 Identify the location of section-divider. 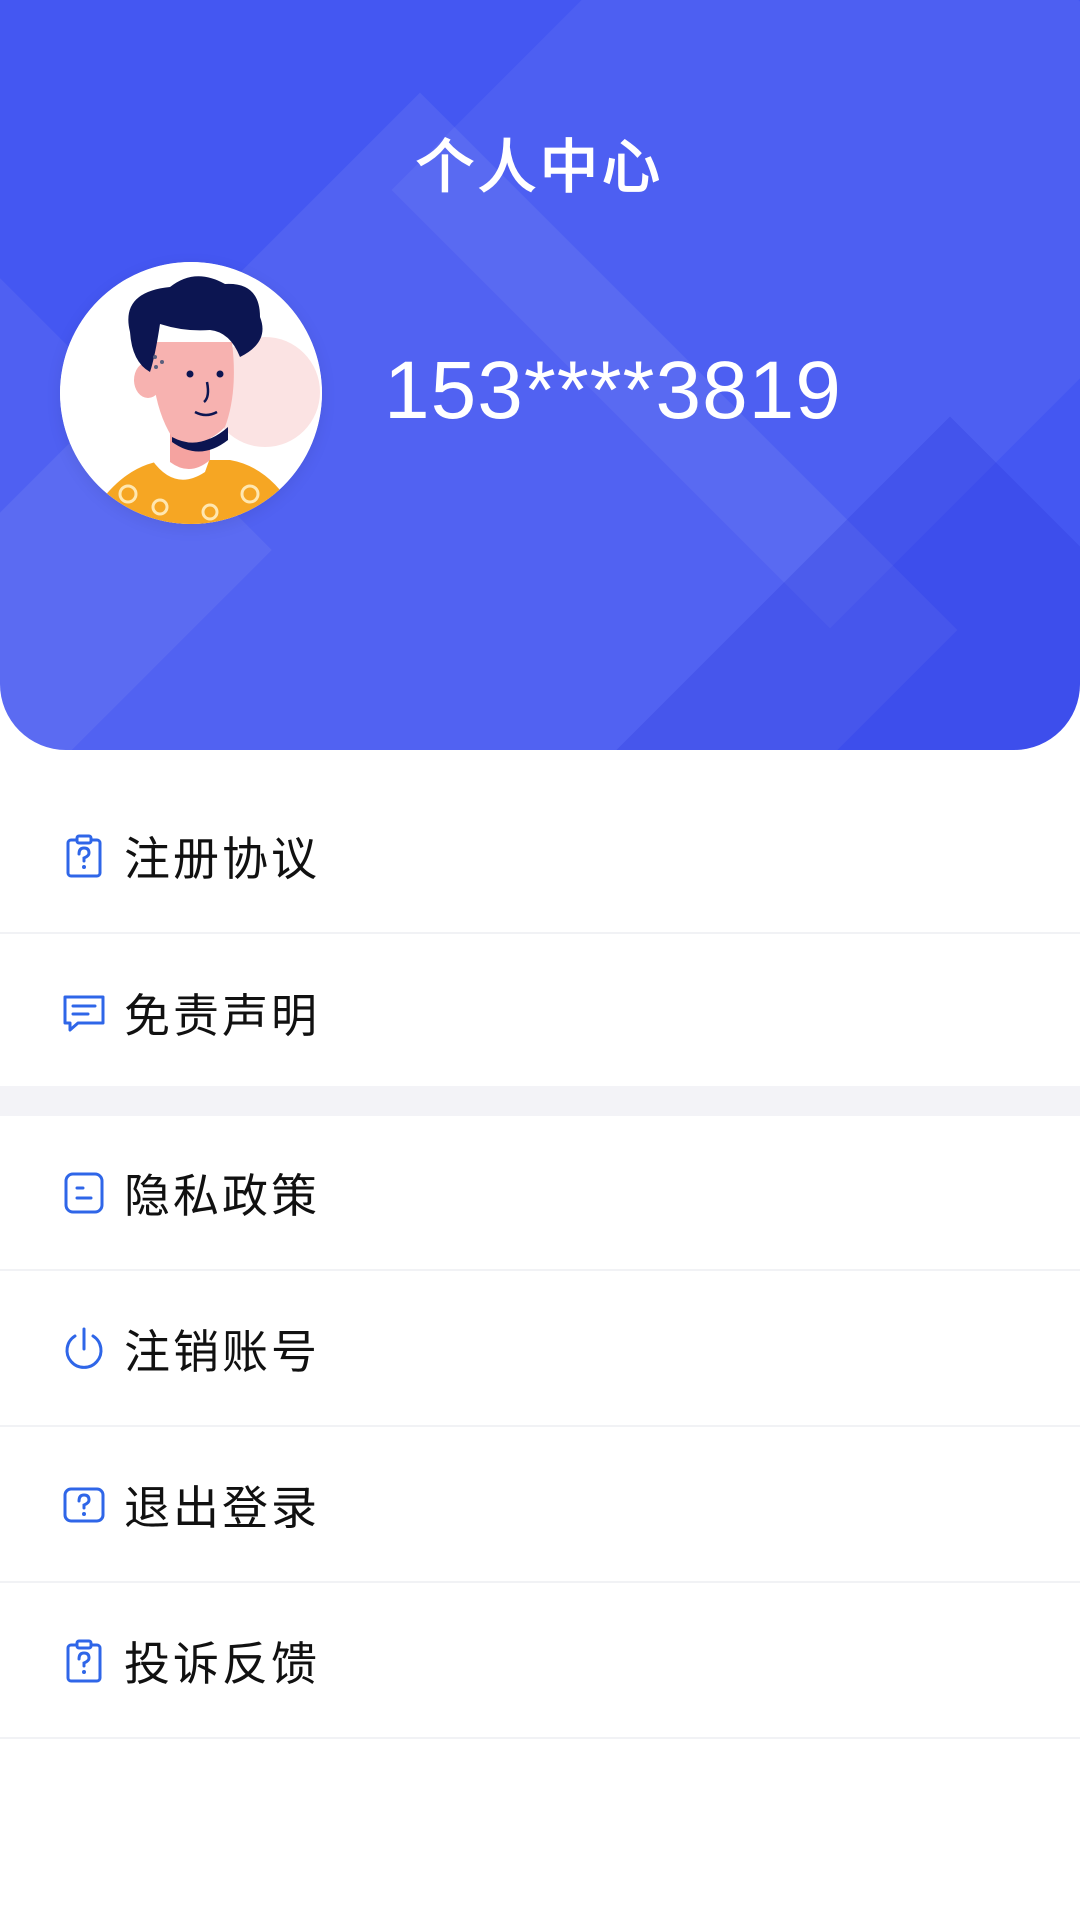
(540, 1101).